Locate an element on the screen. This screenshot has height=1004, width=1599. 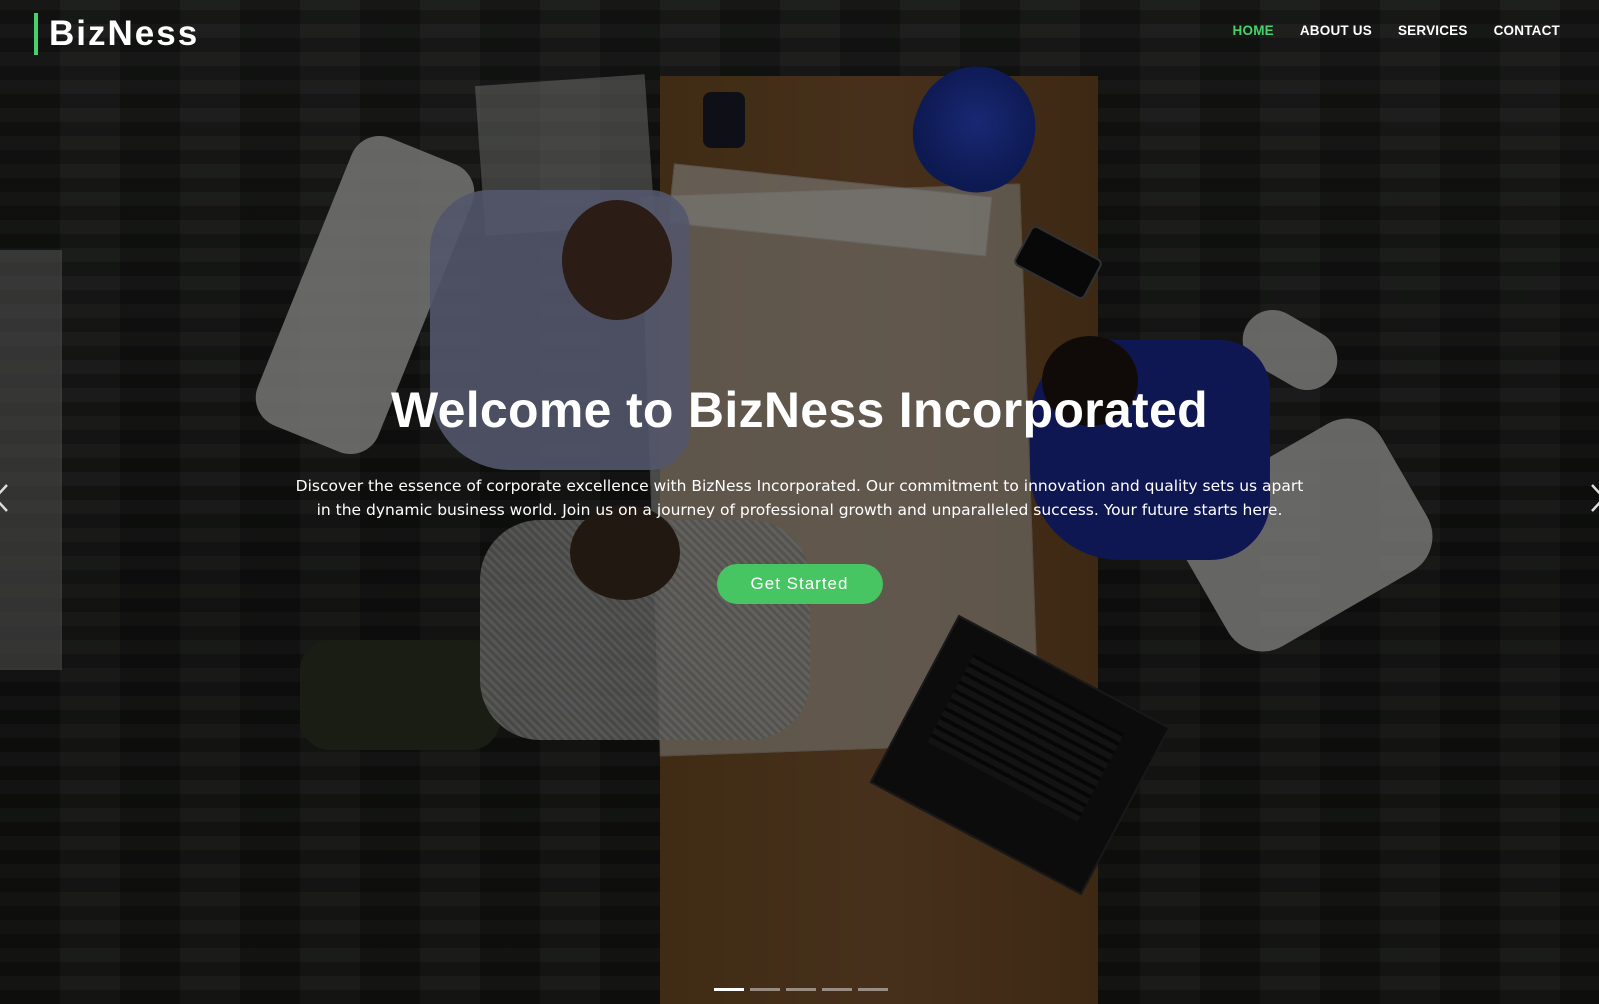
chevron-right-icon is located at coordinates (1594, 498).